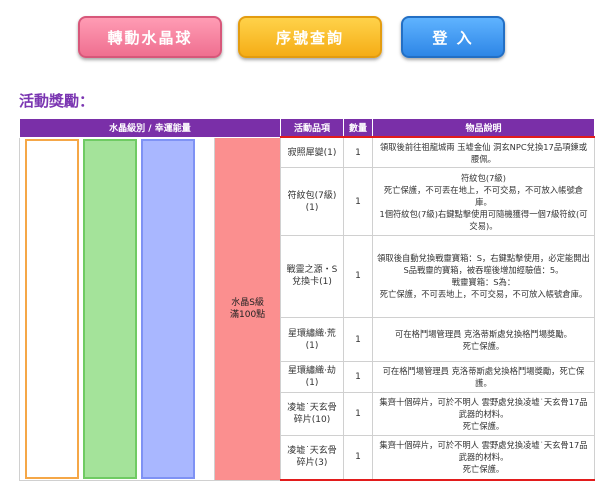 The height and width of the screenshot is (481, 600). What do you see at coordinates (150, 37) in the screenshot?
I see `rotate-crystal-ball-button: 轉動水晶球` at bounding box center [150, 37].